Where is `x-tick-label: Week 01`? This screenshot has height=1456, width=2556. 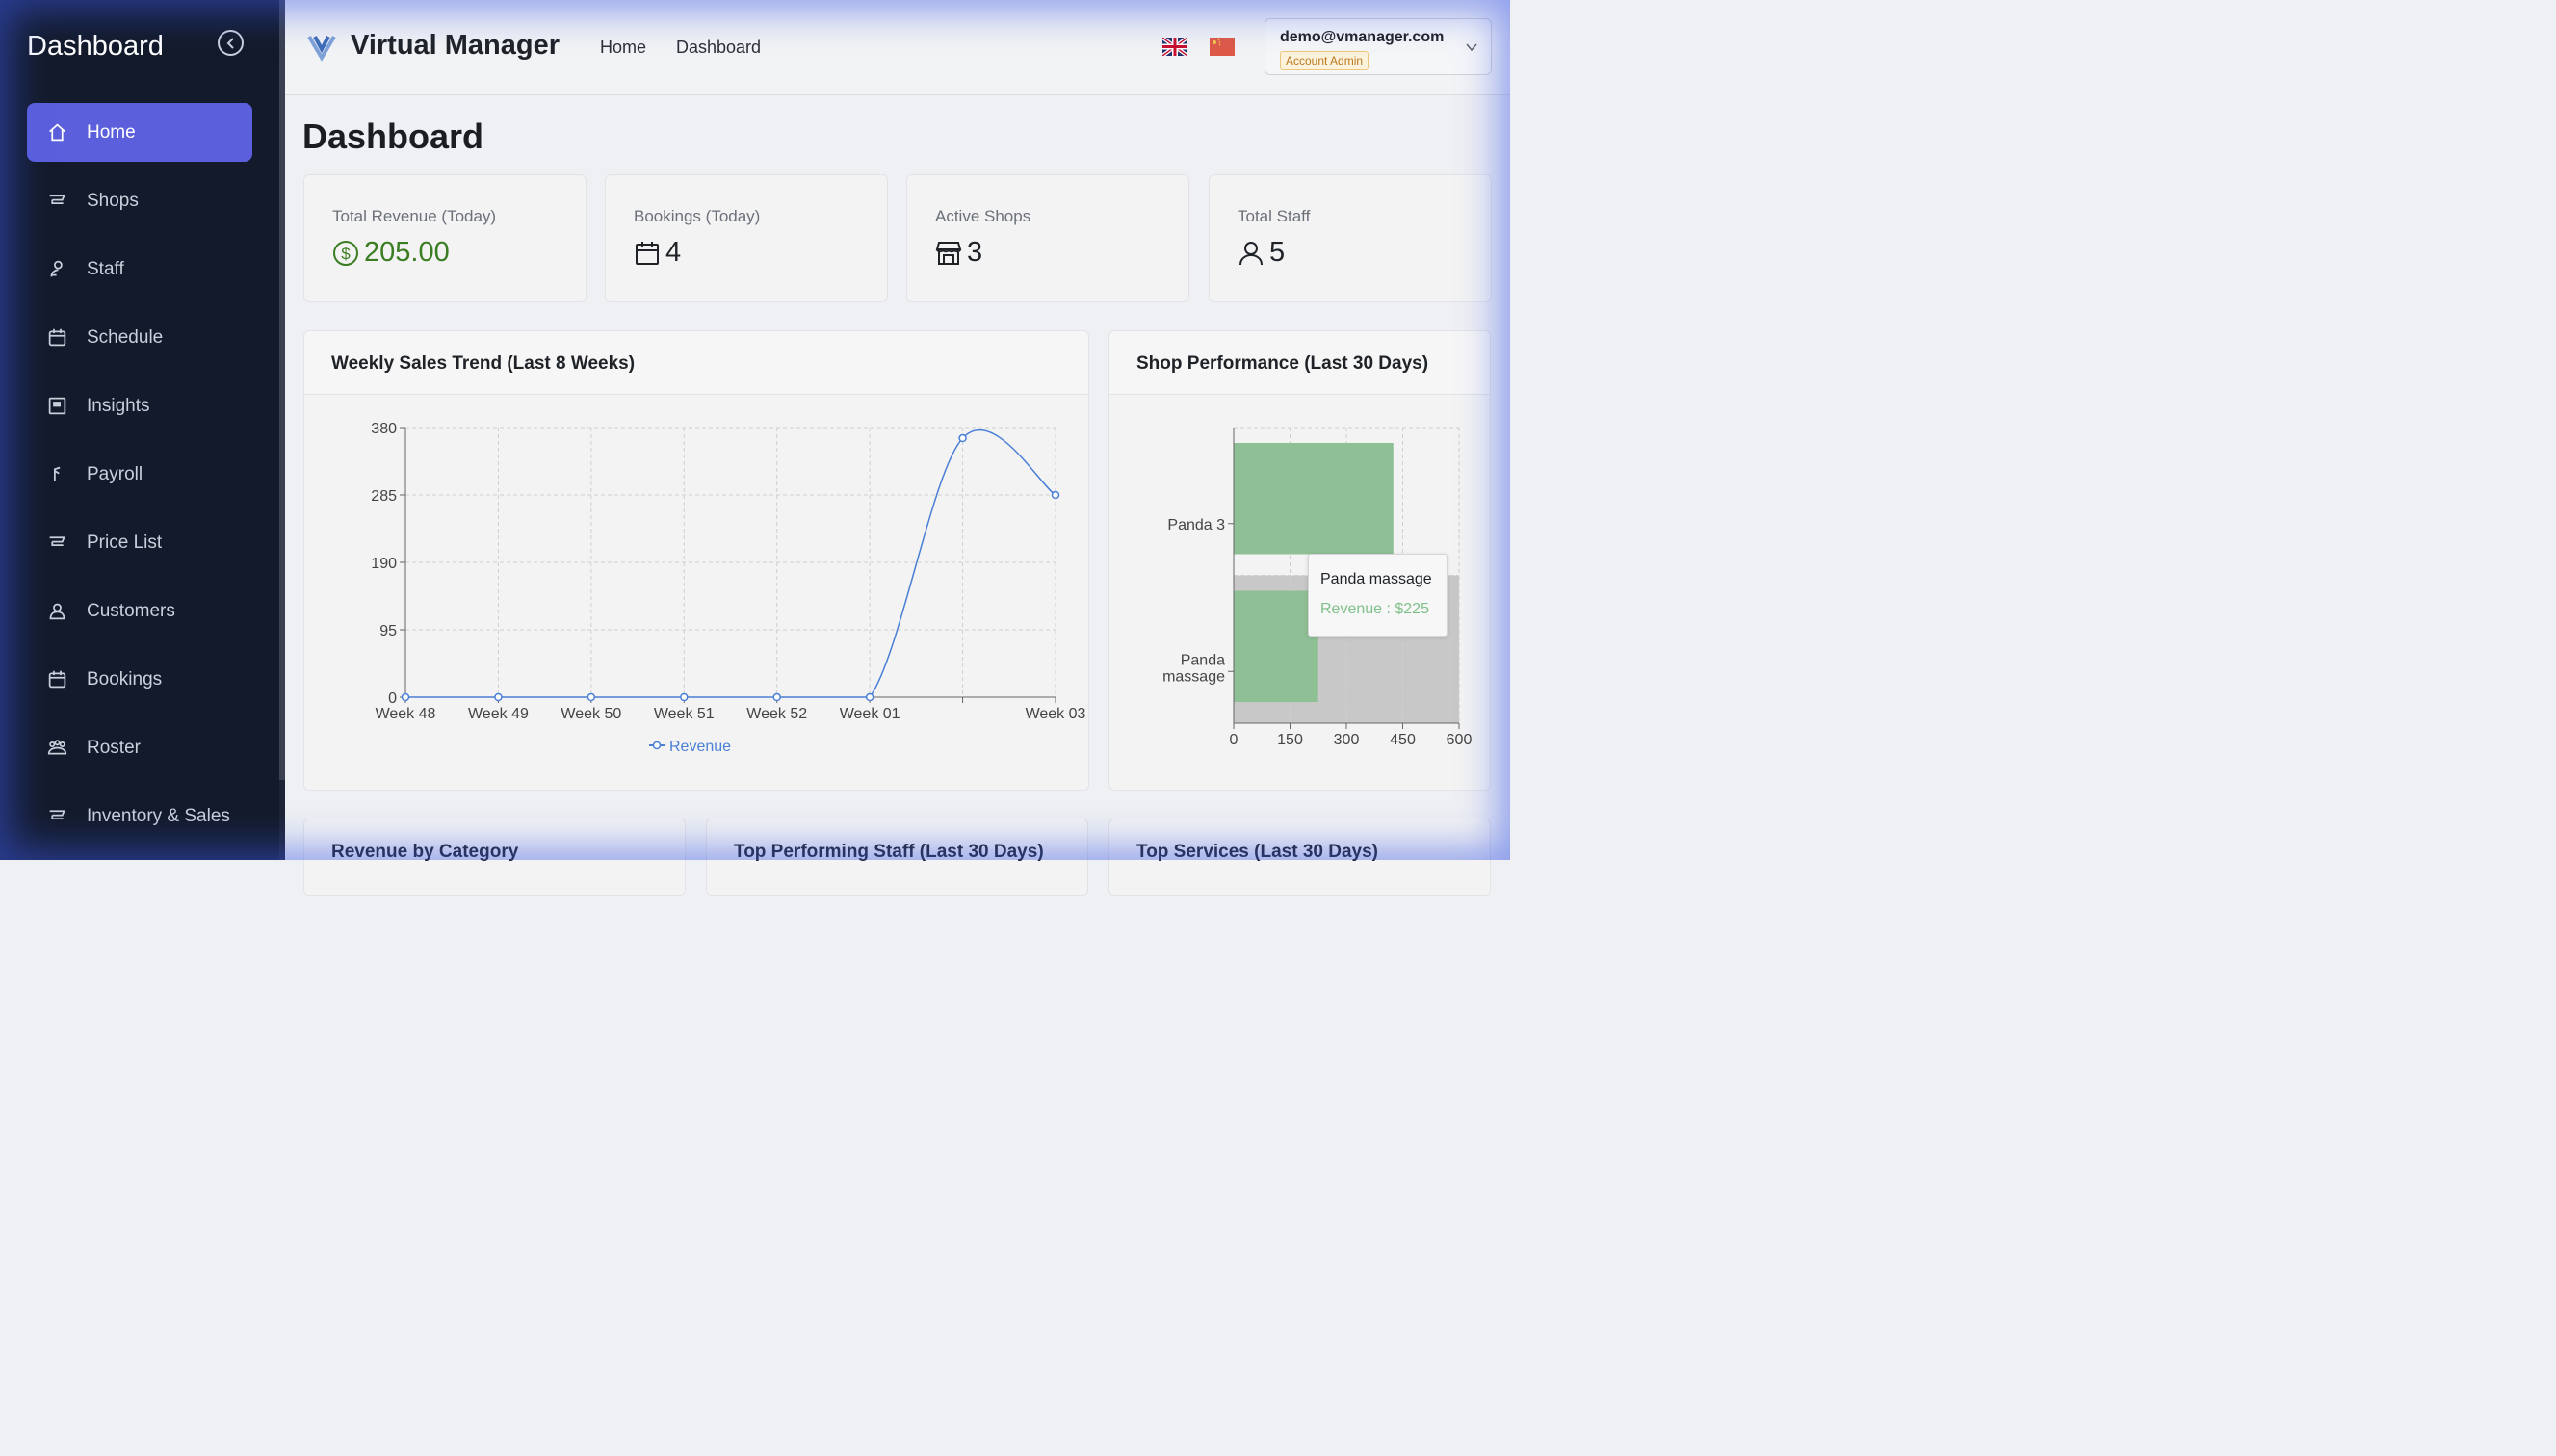
x-tick-label: Week 01 is located at coordinates (870, 714).